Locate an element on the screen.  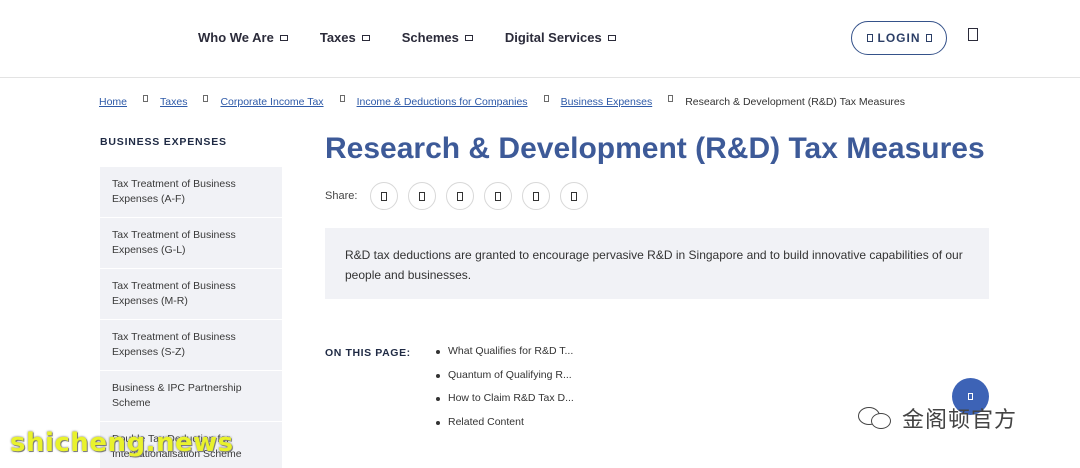
login-button: LOGIN is located at coordinates (899, 38).